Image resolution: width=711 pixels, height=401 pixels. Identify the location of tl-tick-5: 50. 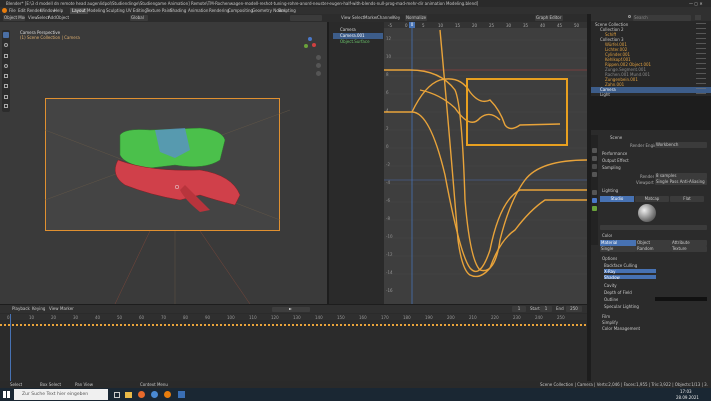
(120, 317).